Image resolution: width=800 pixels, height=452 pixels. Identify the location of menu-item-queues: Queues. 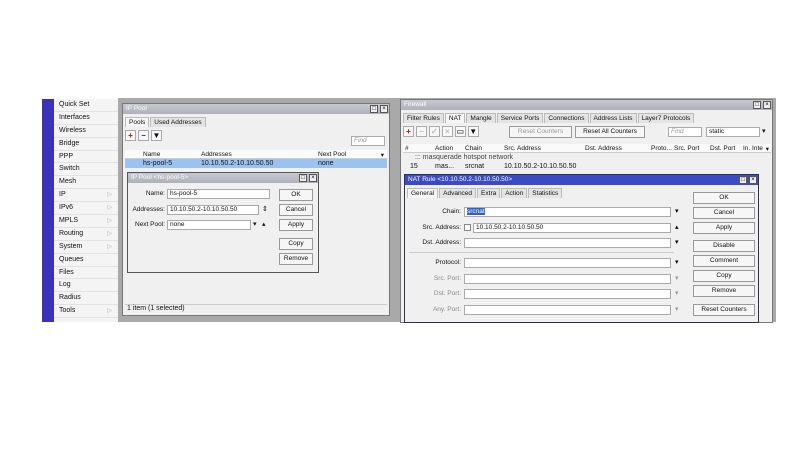
(86, 260).